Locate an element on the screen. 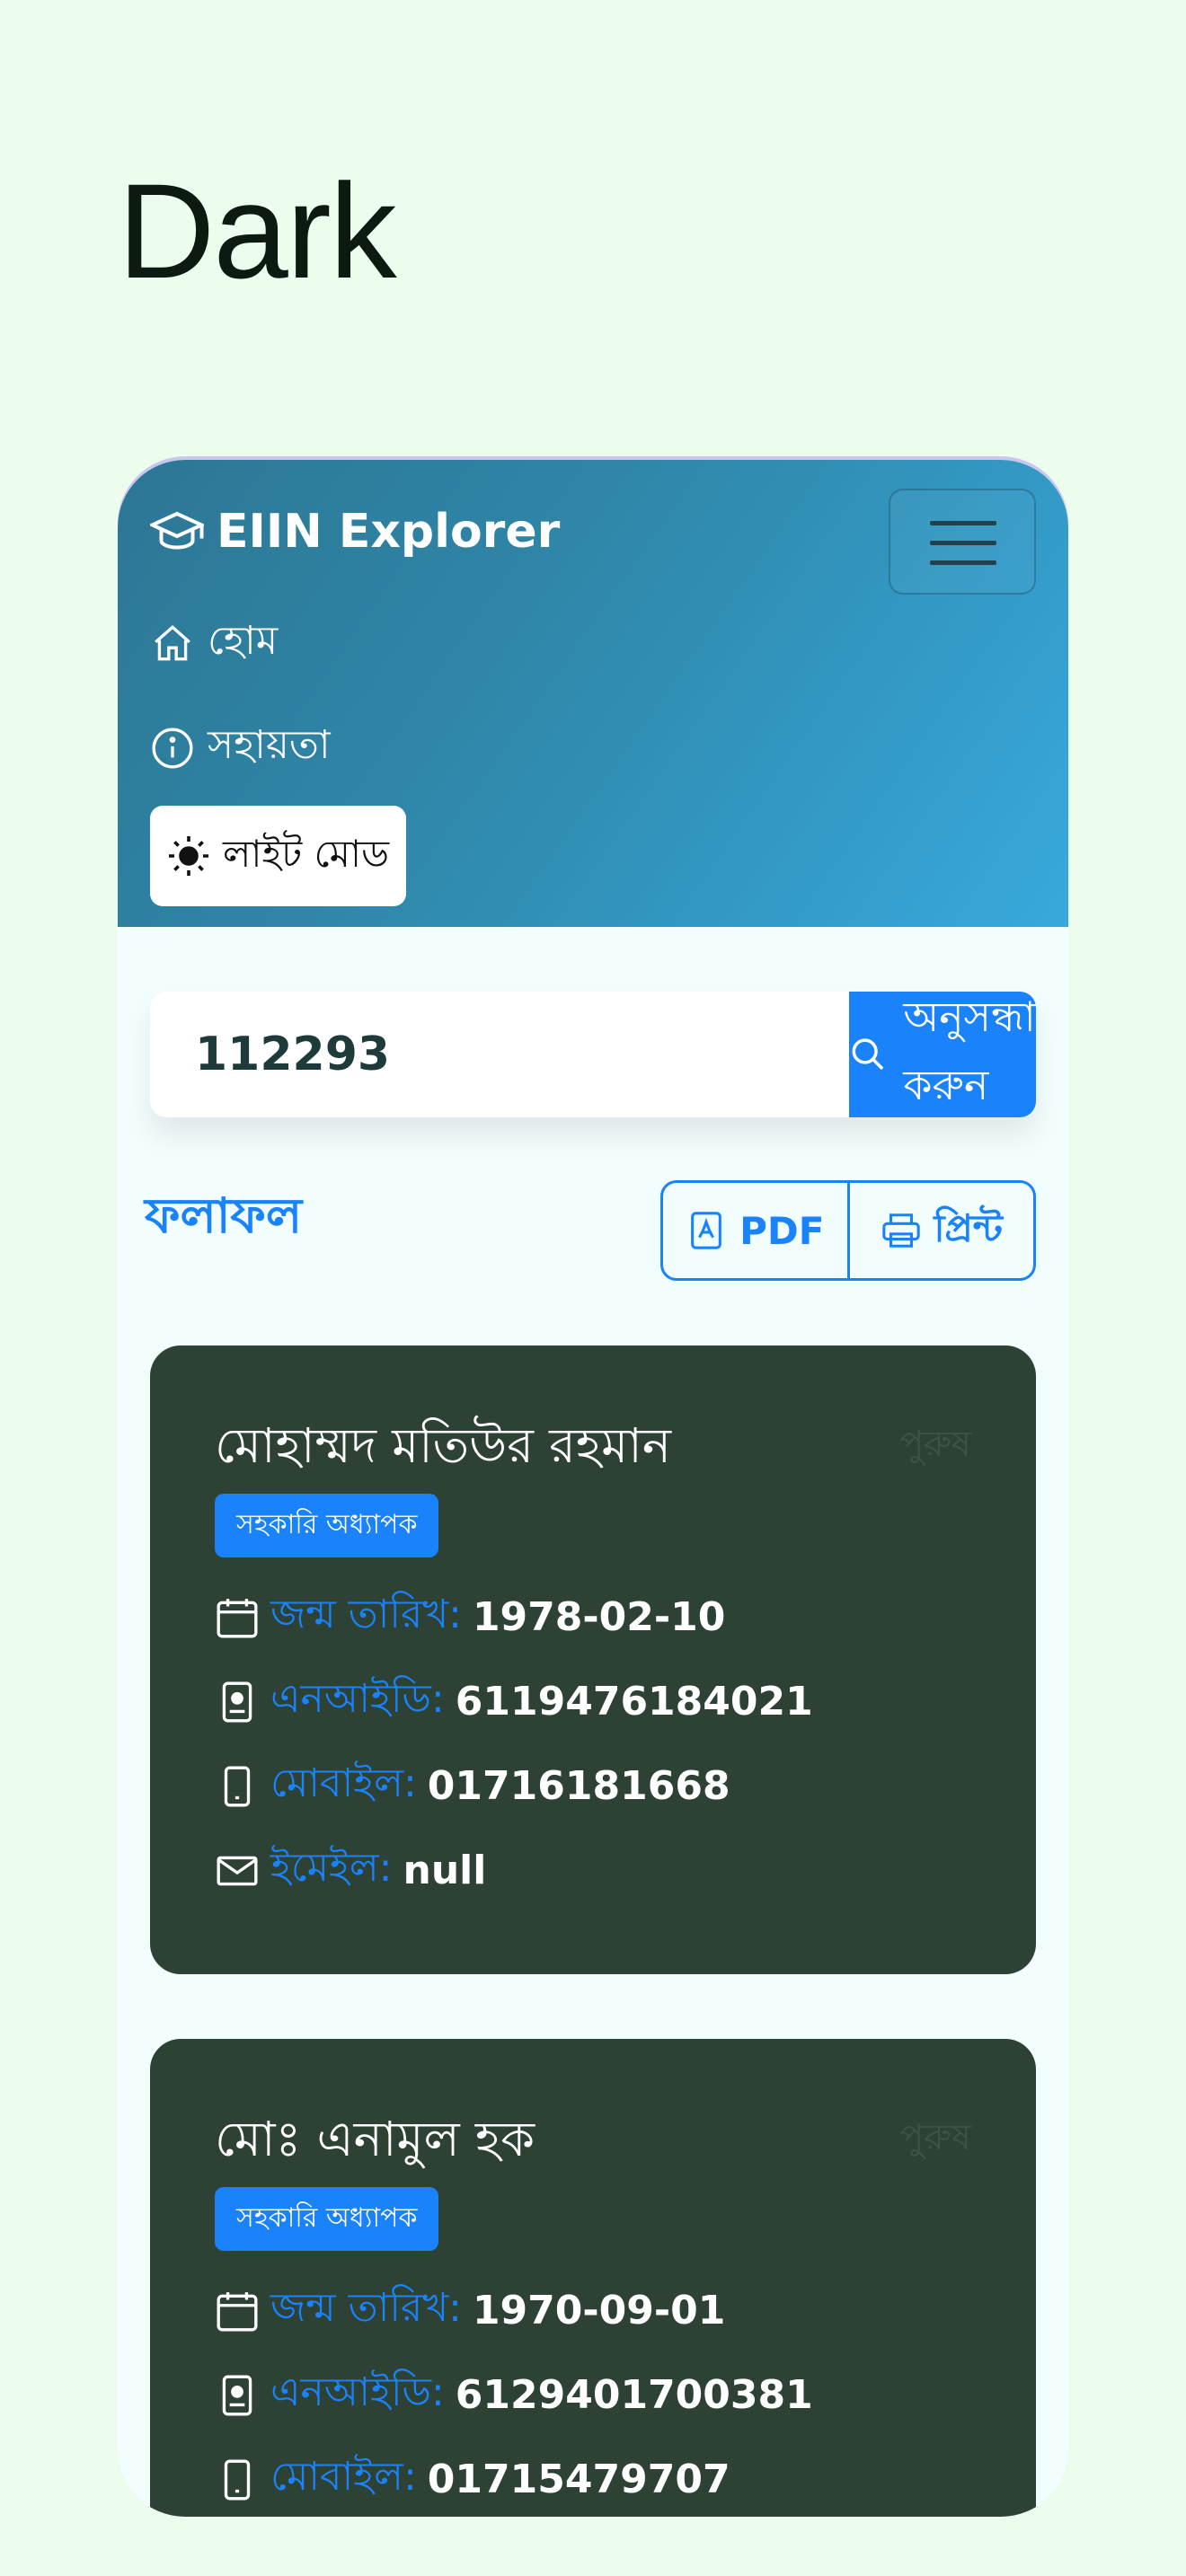 The width and height of the screenshot is (1186, 2576). graduation-cap-icon is located at coordinates (177, 530).